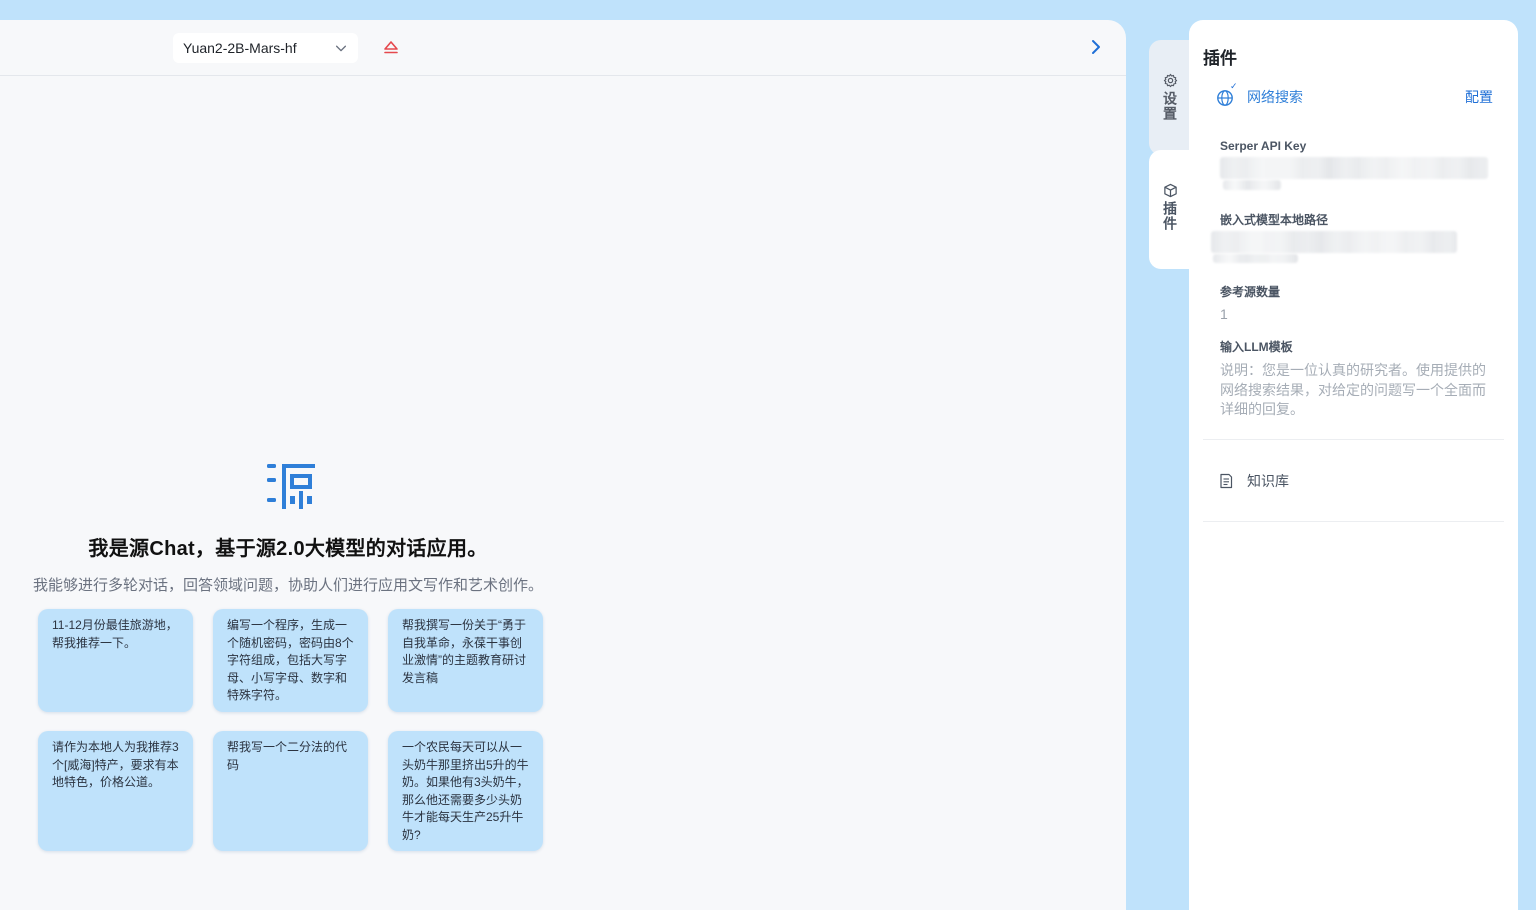 The height and width of the screenshot is (910, 1536). Describe the element at coordinates (1252, 185) in the screenshot. I see `serper-api-key-field-overflow` at that location.